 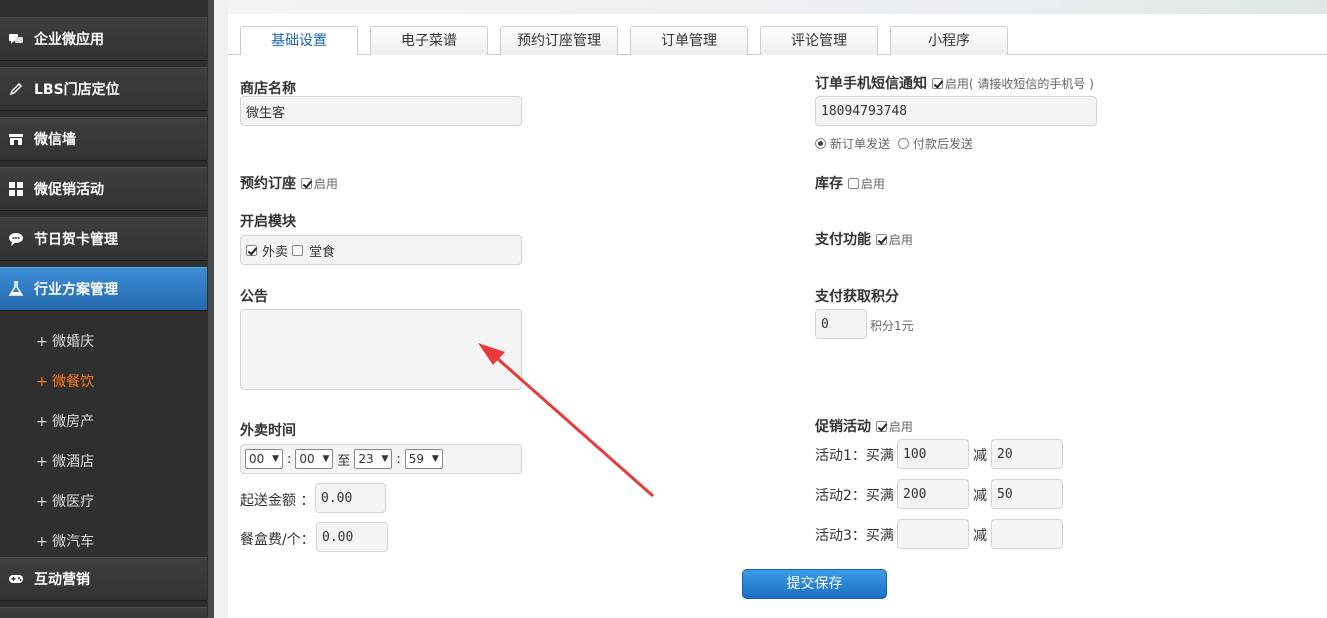 What do you see at coordinates (264, 459) in the screenshot?
I see `from-hour-select: 00 ▼` at bounding box center [264, 459].